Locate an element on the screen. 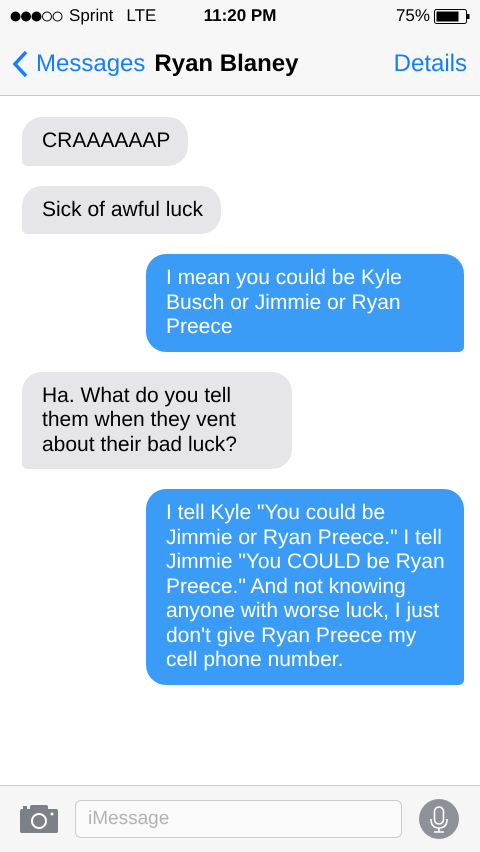 This screenshot has height=852, width=480. microphone-icon is located at coordinates (439, 819).